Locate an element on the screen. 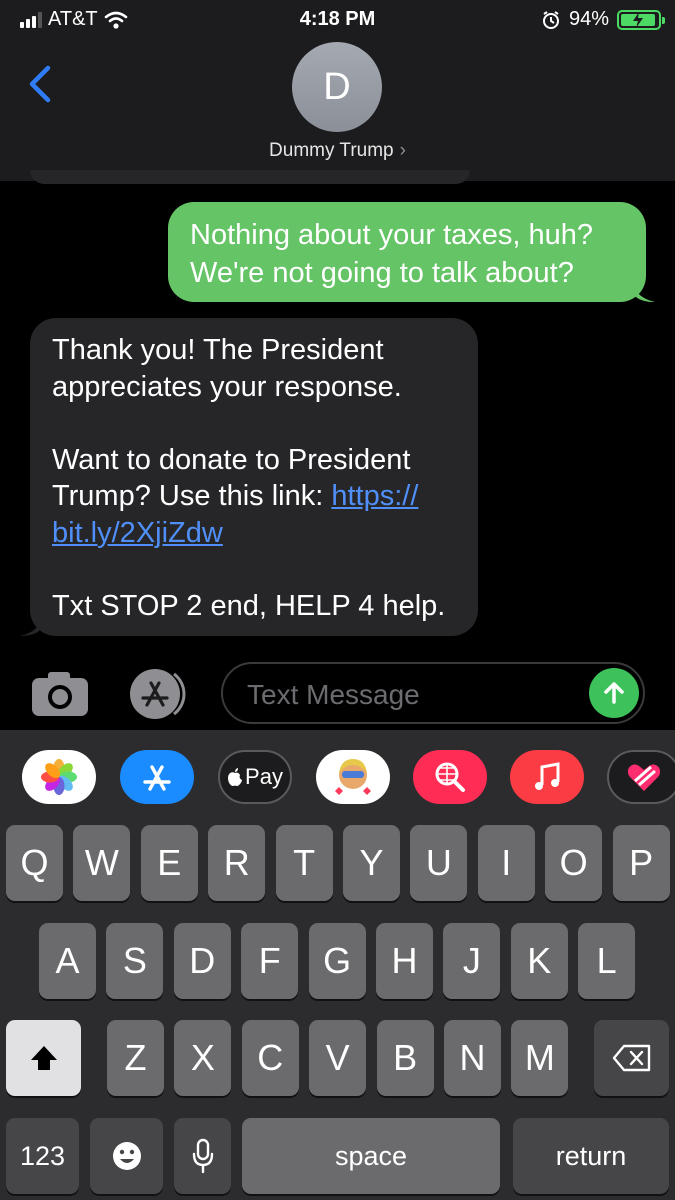 The height and width of the screenshot is (1200, 675). key-label: J is located at coordinates (471, 960).